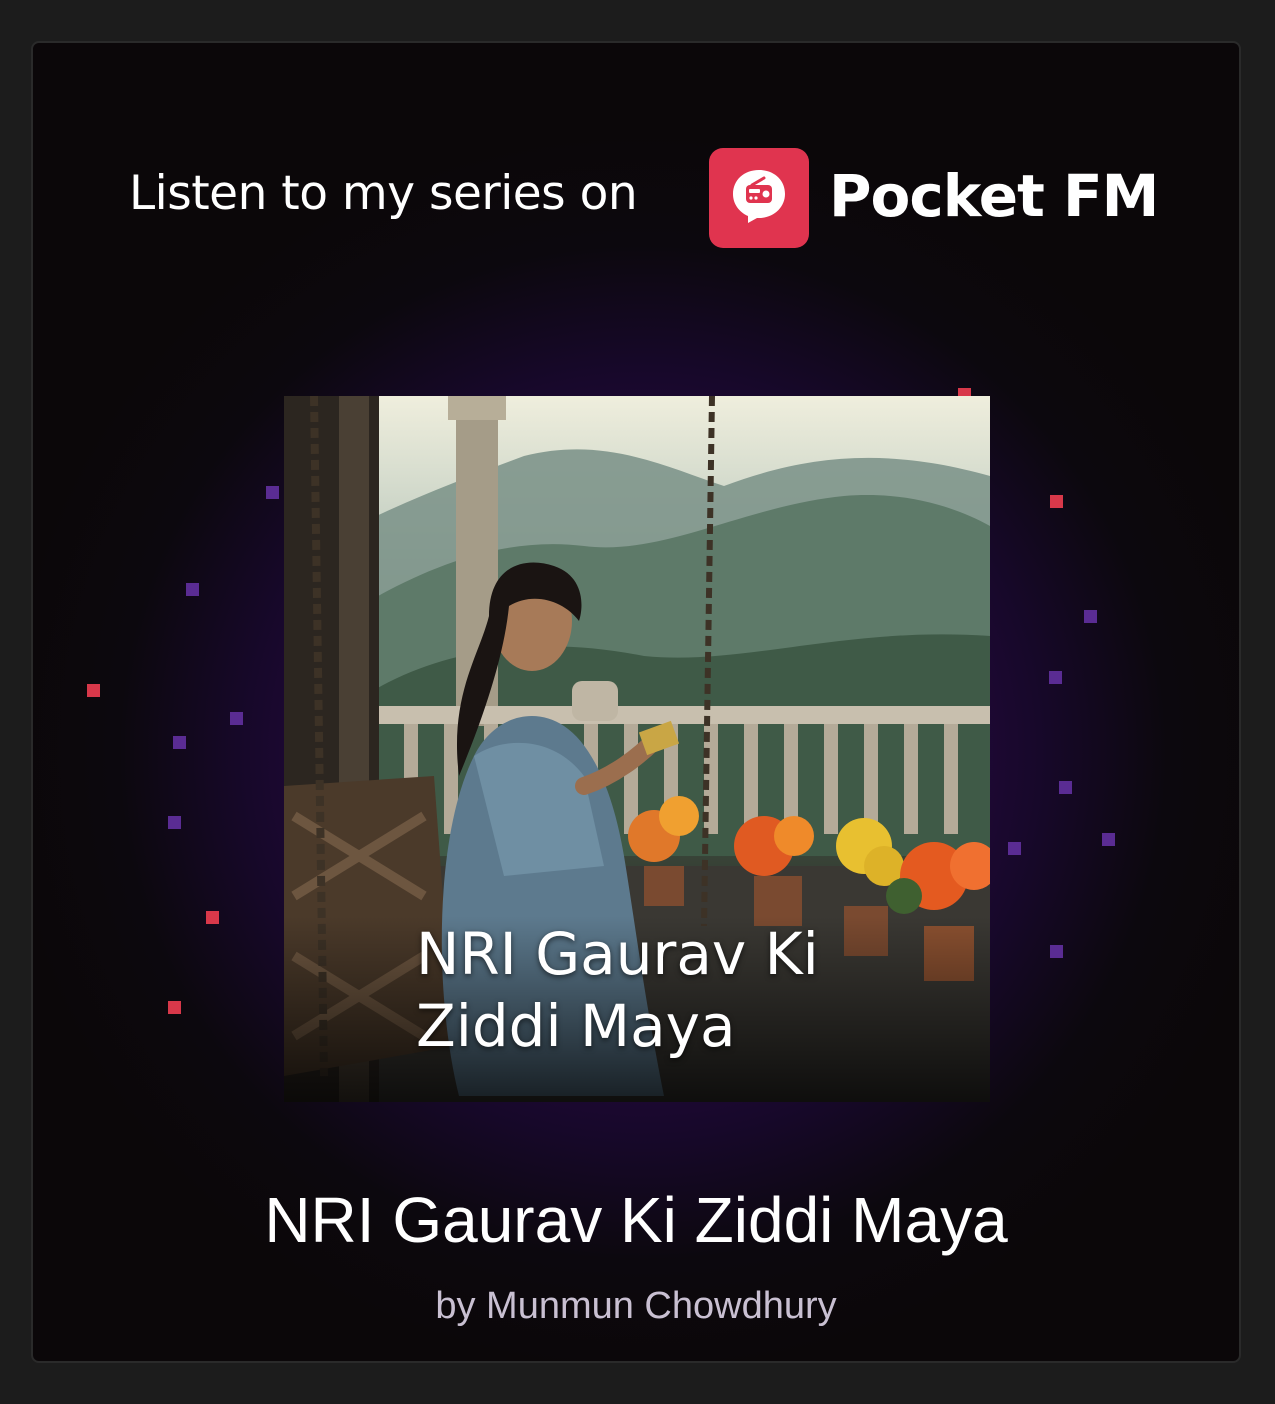  Describe the element at coordinates (636, 1306) in the screenshot. I see `author-name: by Munmun Chowdhury` at that location.